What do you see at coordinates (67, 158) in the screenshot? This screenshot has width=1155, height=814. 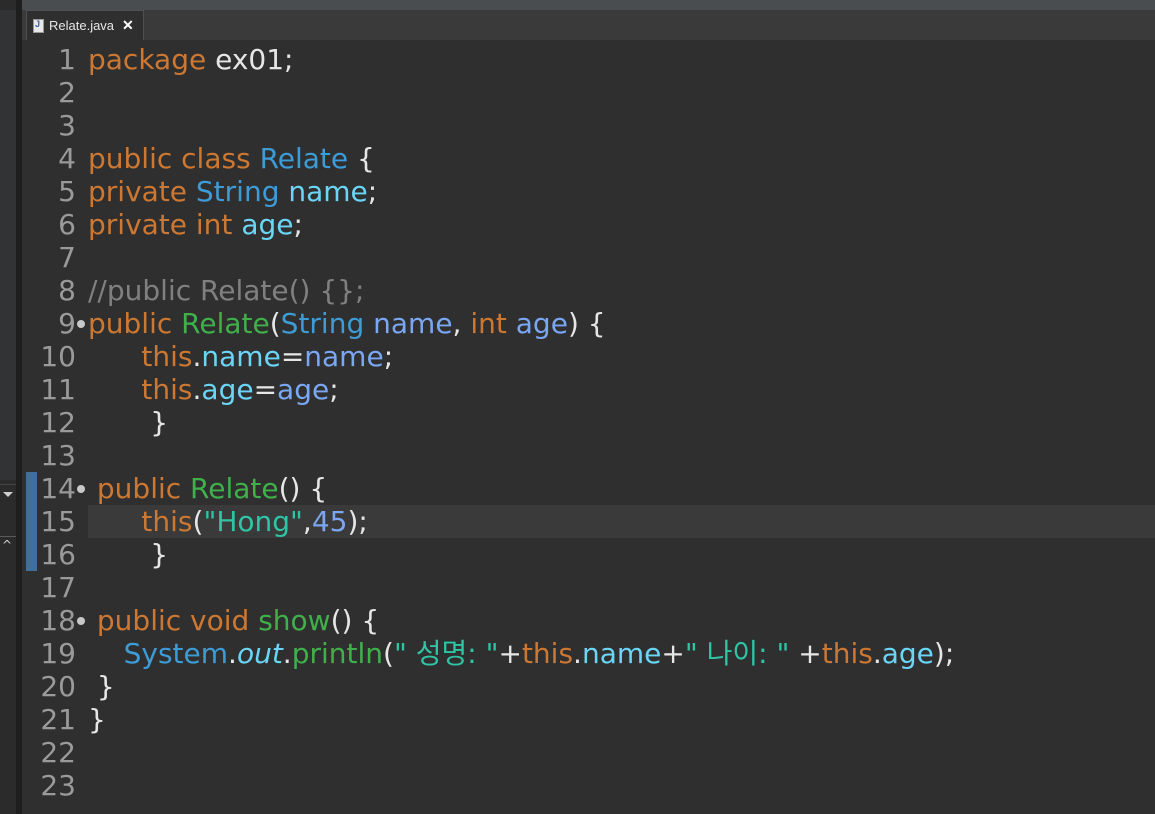 I see `line-number: 4` at bounding box center [67, 158].